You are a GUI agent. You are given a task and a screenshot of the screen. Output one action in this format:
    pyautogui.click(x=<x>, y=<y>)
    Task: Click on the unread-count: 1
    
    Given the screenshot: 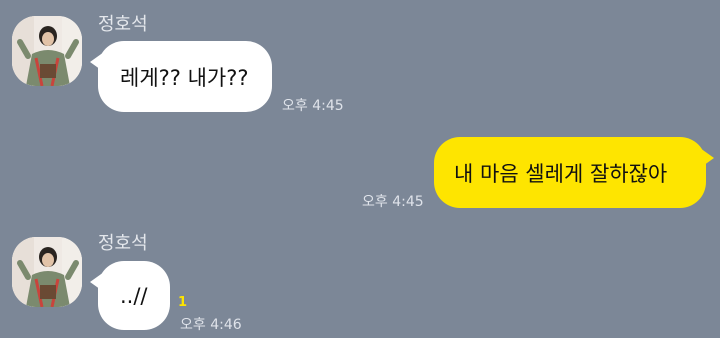 What is the action you would take?
    pyautogui.click(x=183, y=302)
    